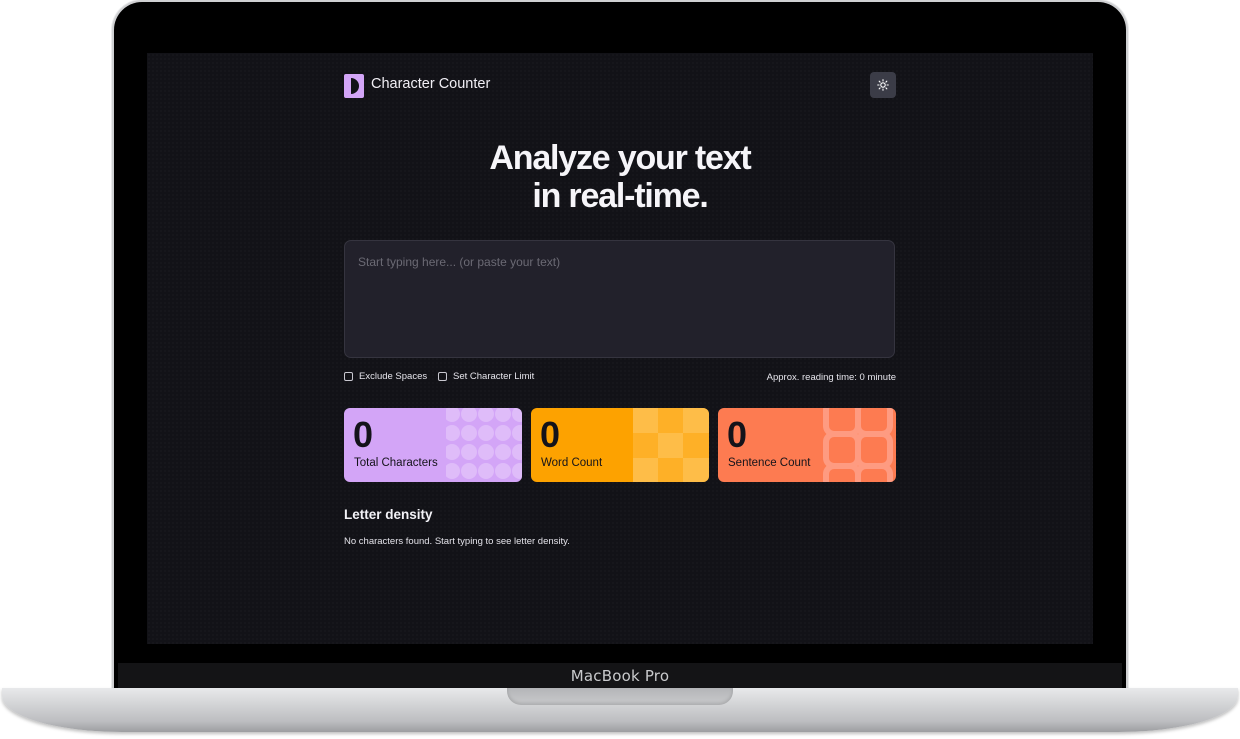  I want to click on text-input-area, so click(619, 299).